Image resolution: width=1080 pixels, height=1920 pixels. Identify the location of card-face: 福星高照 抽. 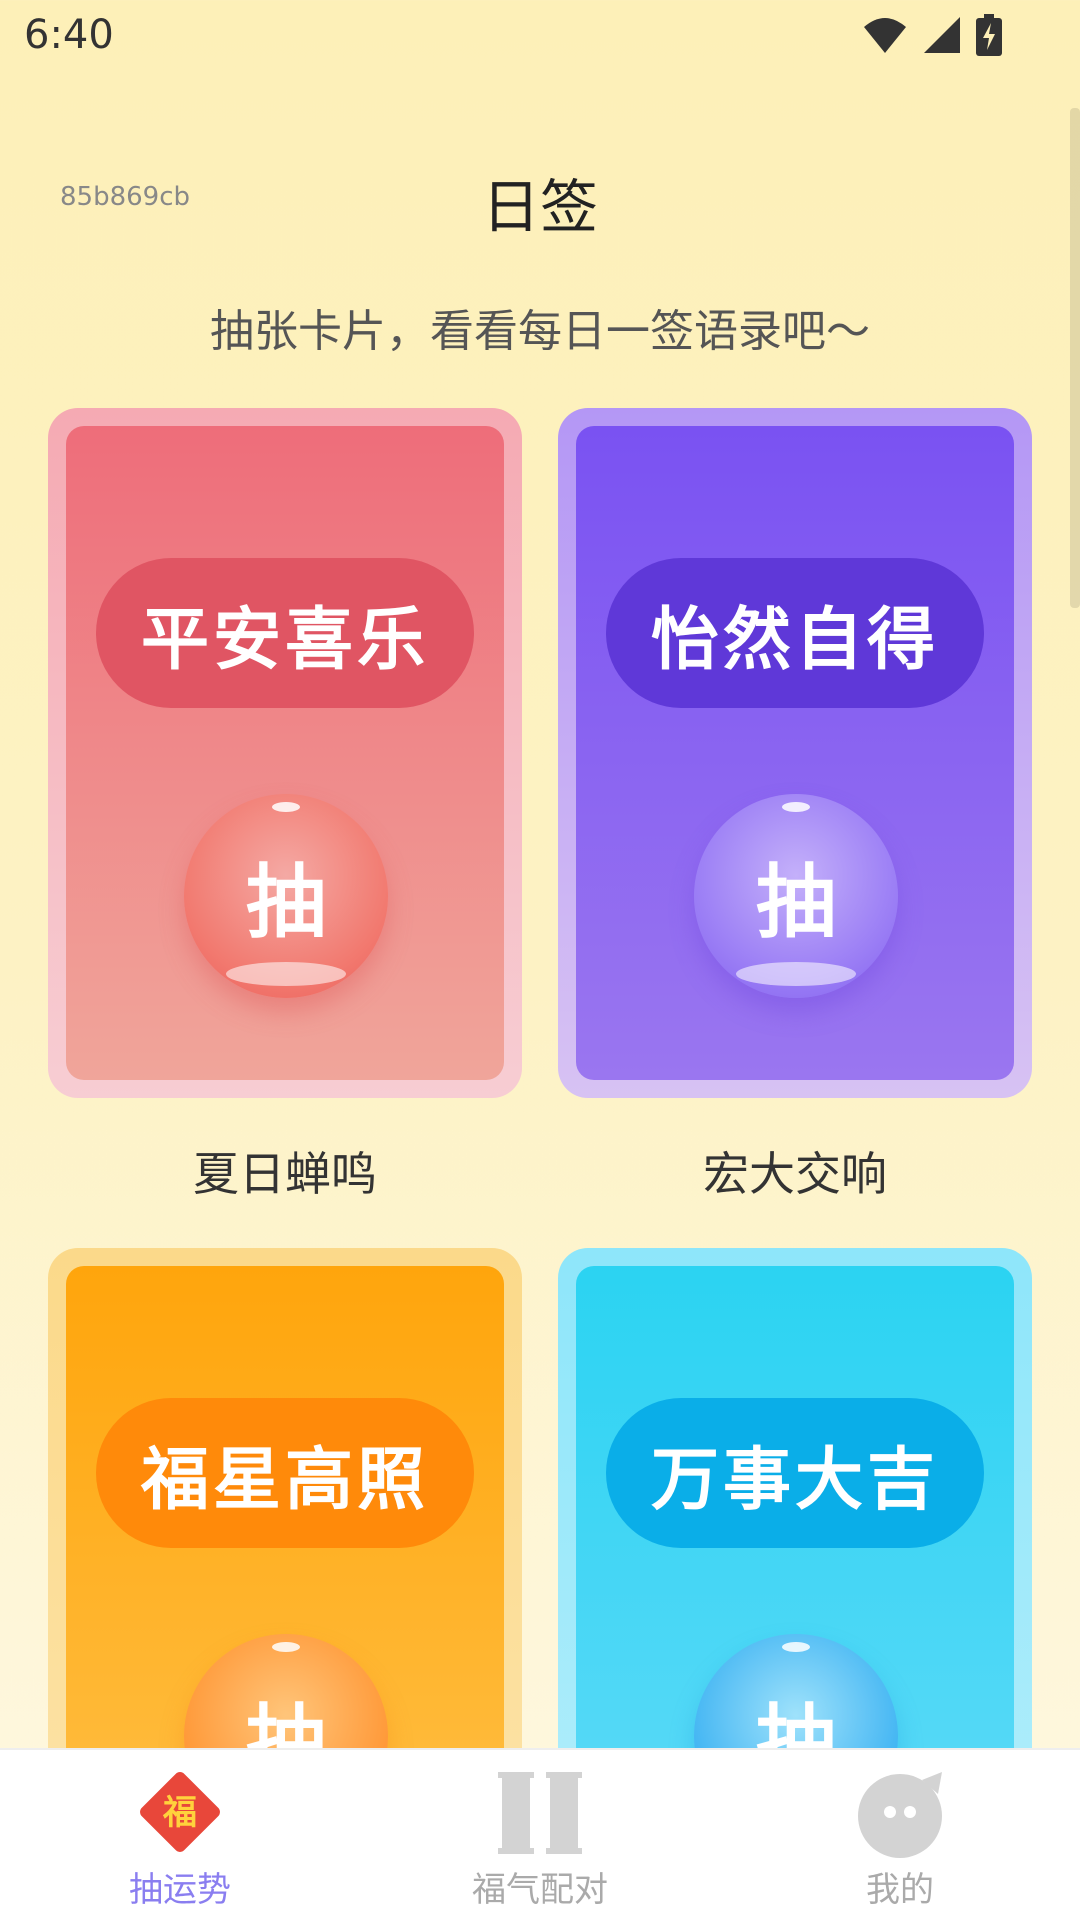
(285, 1507).